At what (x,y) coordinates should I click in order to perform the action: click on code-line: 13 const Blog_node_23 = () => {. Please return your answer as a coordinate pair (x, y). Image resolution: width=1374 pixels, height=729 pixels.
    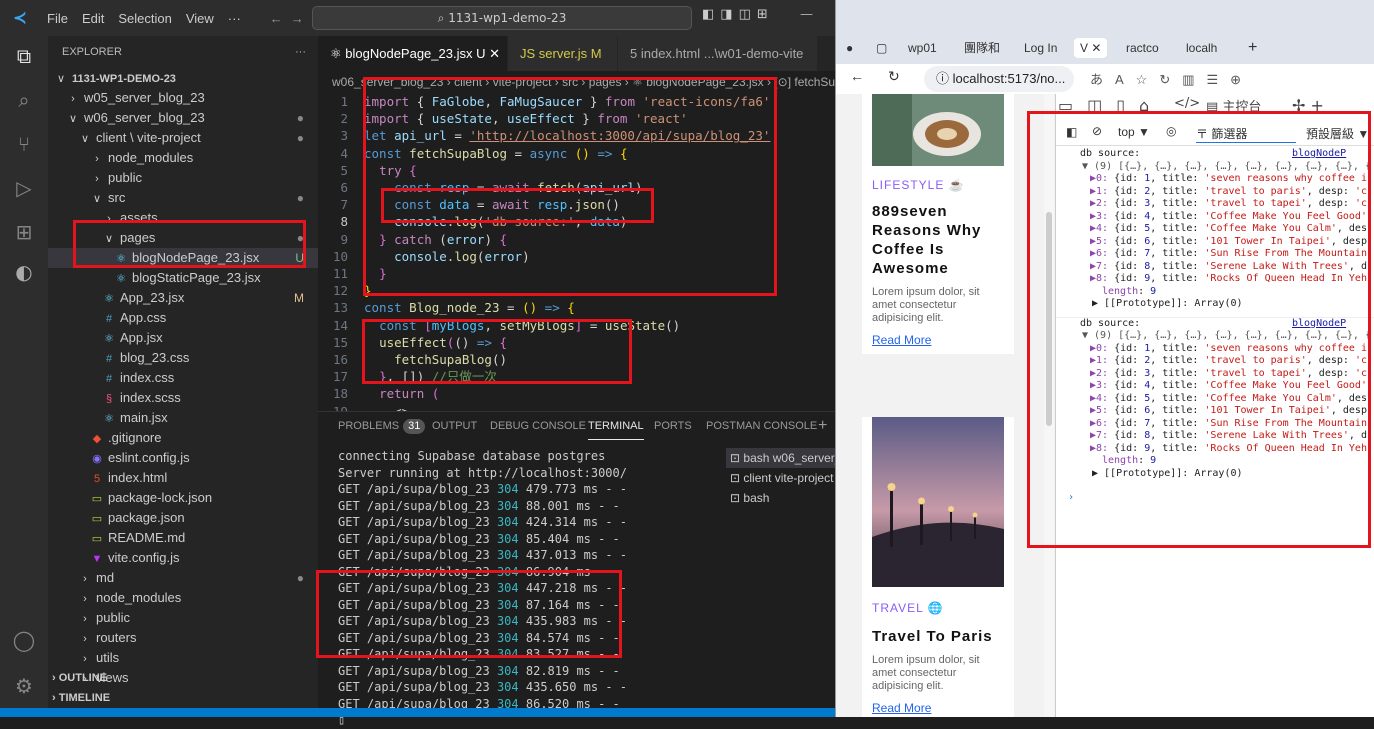
    Looking at the image, I should click on (615, 308).